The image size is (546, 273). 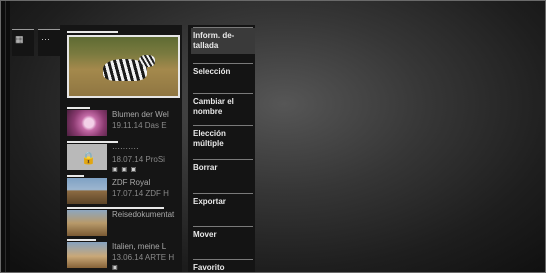 I want to click on recording-list-item: Reisedokumentat, so click(x=124, y=225).